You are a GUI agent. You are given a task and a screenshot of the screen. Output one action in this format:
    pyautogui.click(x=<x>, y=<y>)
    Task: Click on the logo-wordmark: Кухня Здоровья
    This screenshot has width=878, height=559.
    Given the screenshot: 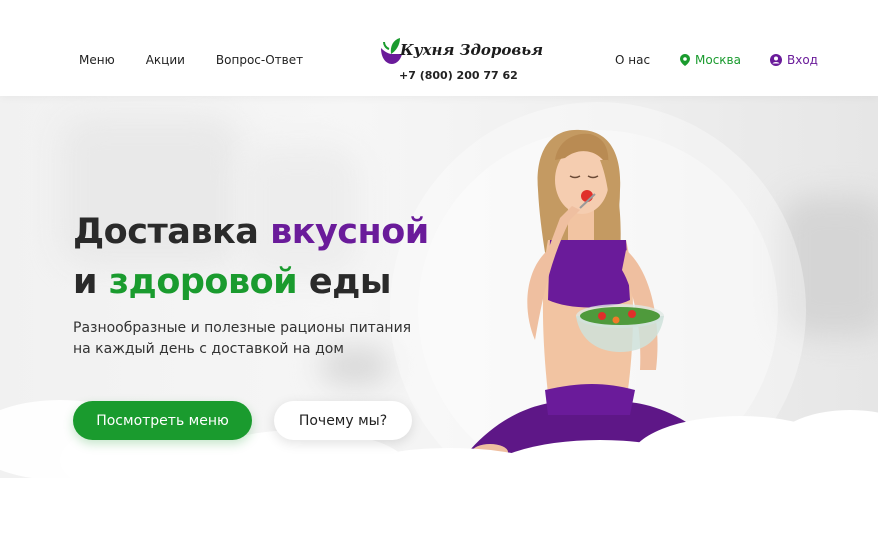 What is the action you would take?
    pyautogui.click(x=472, y=50)
    